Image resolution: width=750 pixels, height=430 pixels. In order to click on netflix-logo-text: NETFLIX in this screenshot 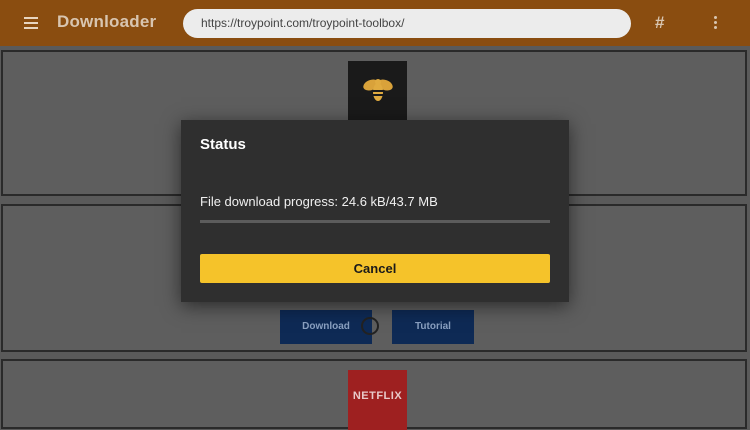, I will do `click(377, 396)`.